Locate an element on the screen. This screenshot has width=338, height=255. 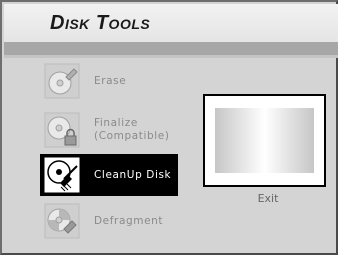
menu-item-label: Finalize (Compatible) is located at coordinates (132, 129).